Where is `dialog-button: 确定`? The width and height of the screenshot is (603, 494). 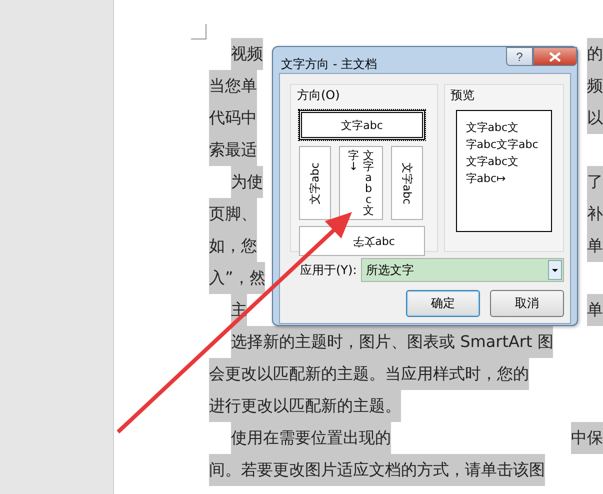 dialog-button: 确定 is located at coordinates (443, 303).